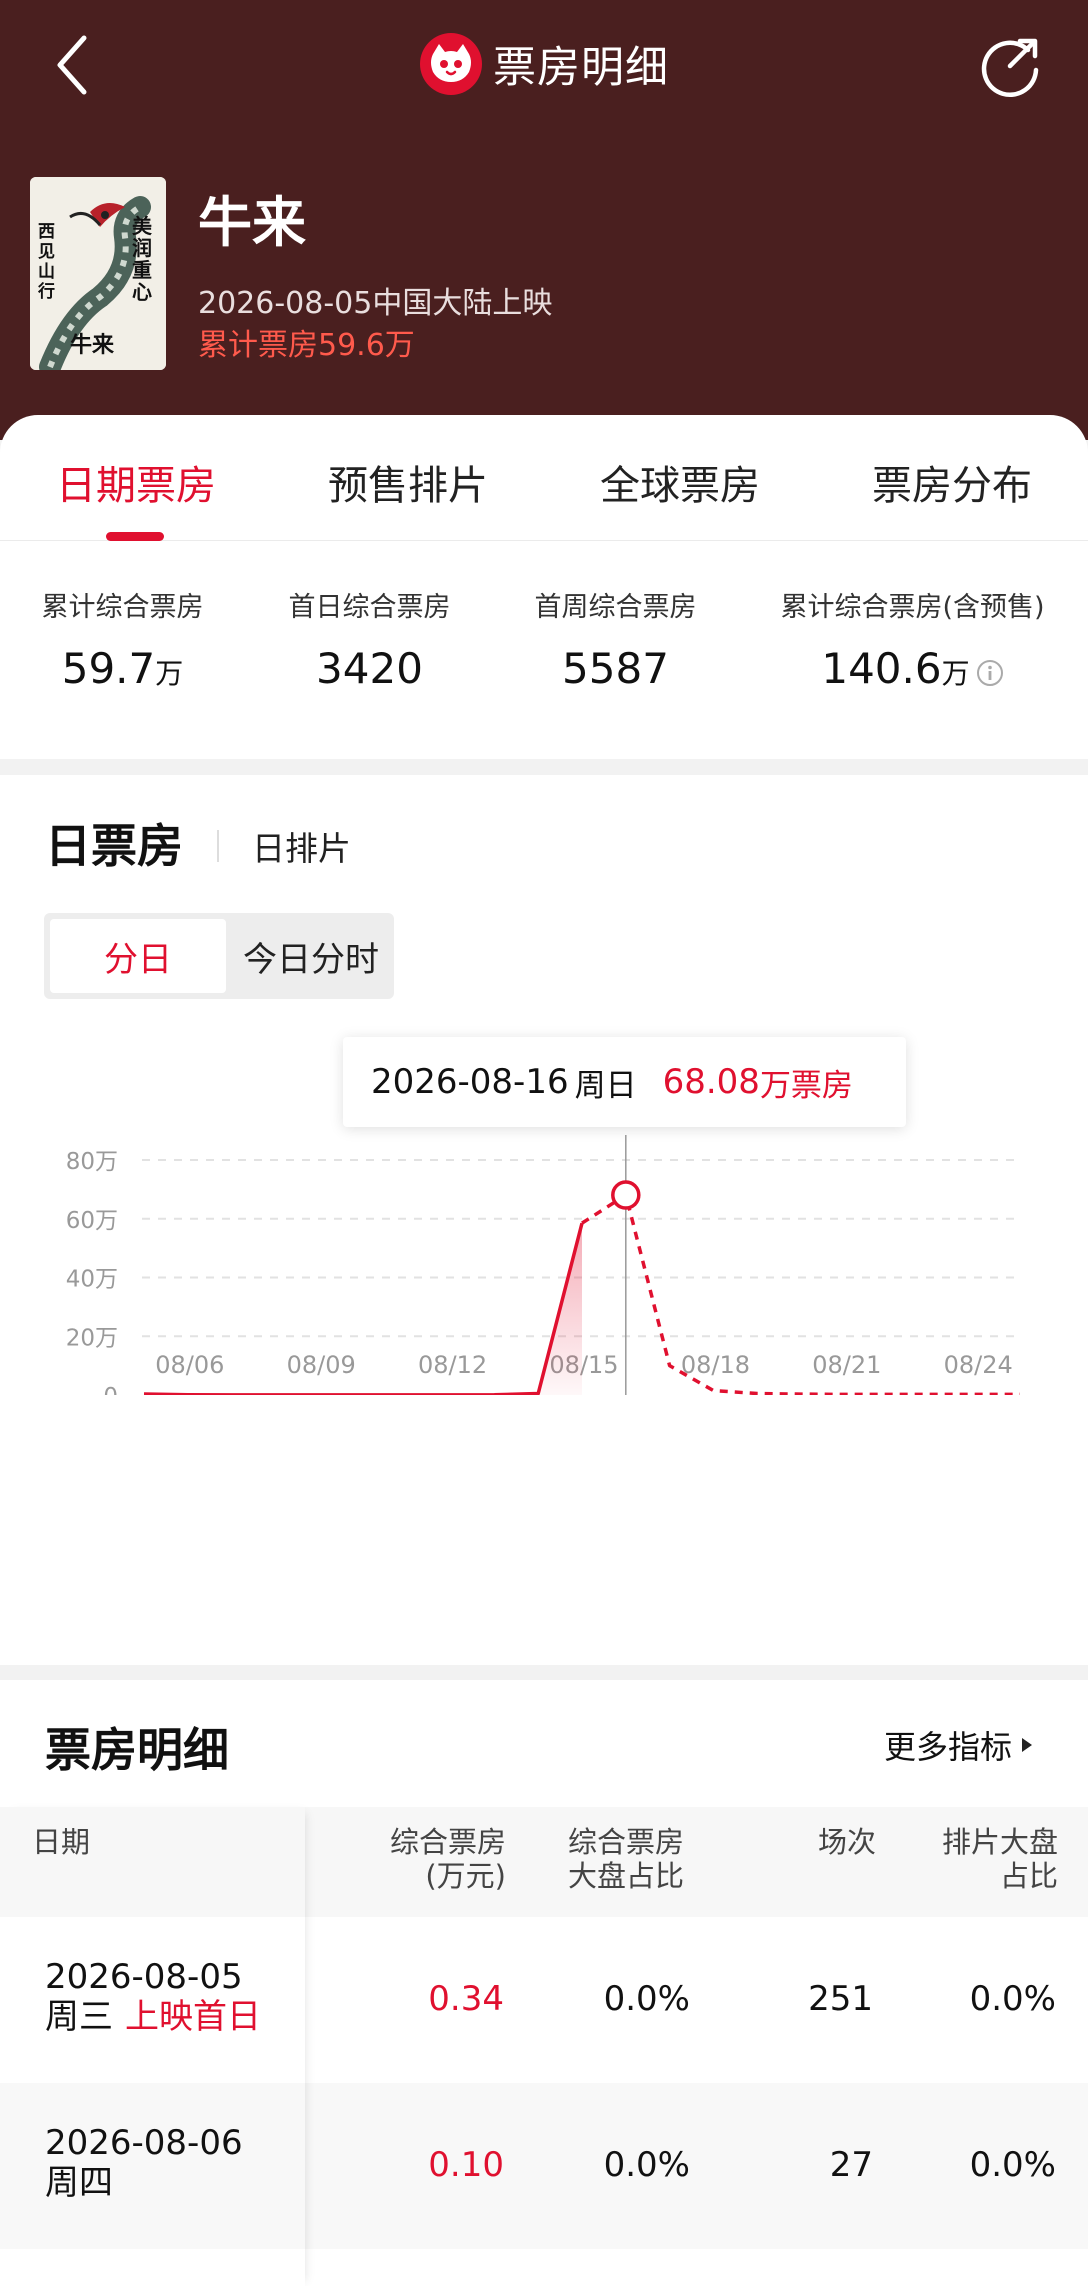 This screenshot has width=1088, height=2286. Describe the element at coordinates (92, 1221) in the screenshot. I see `y-tick-label: 60万` at that location.